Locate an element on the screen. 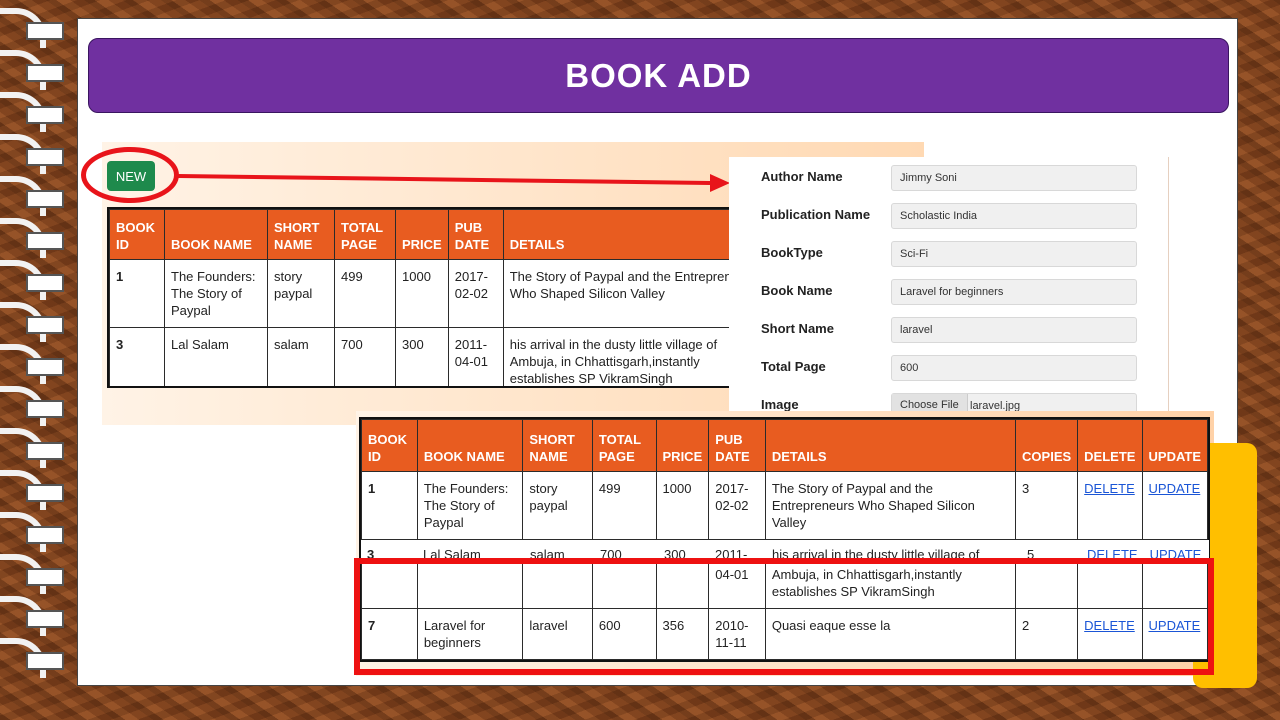  cell-update: UPDATE is located at coordinates (1175, 505).